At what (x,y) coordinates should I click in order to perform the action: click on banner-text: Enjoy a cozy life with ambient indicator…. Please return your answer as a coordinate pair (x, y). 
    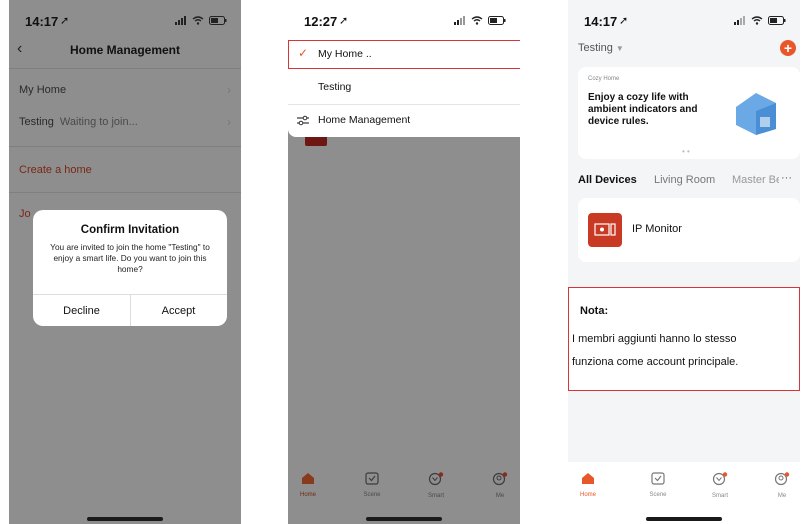
    Looking at the image, I should click on (643, 109).